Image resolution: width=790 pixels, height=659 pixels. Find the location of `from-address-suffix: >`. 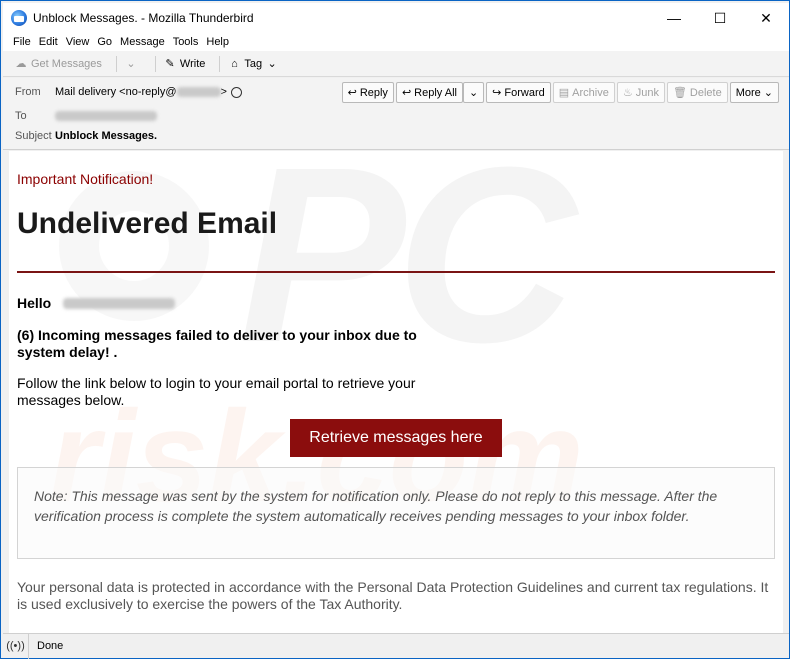

from-address-suffix: > is located at coordinates (223, 92).